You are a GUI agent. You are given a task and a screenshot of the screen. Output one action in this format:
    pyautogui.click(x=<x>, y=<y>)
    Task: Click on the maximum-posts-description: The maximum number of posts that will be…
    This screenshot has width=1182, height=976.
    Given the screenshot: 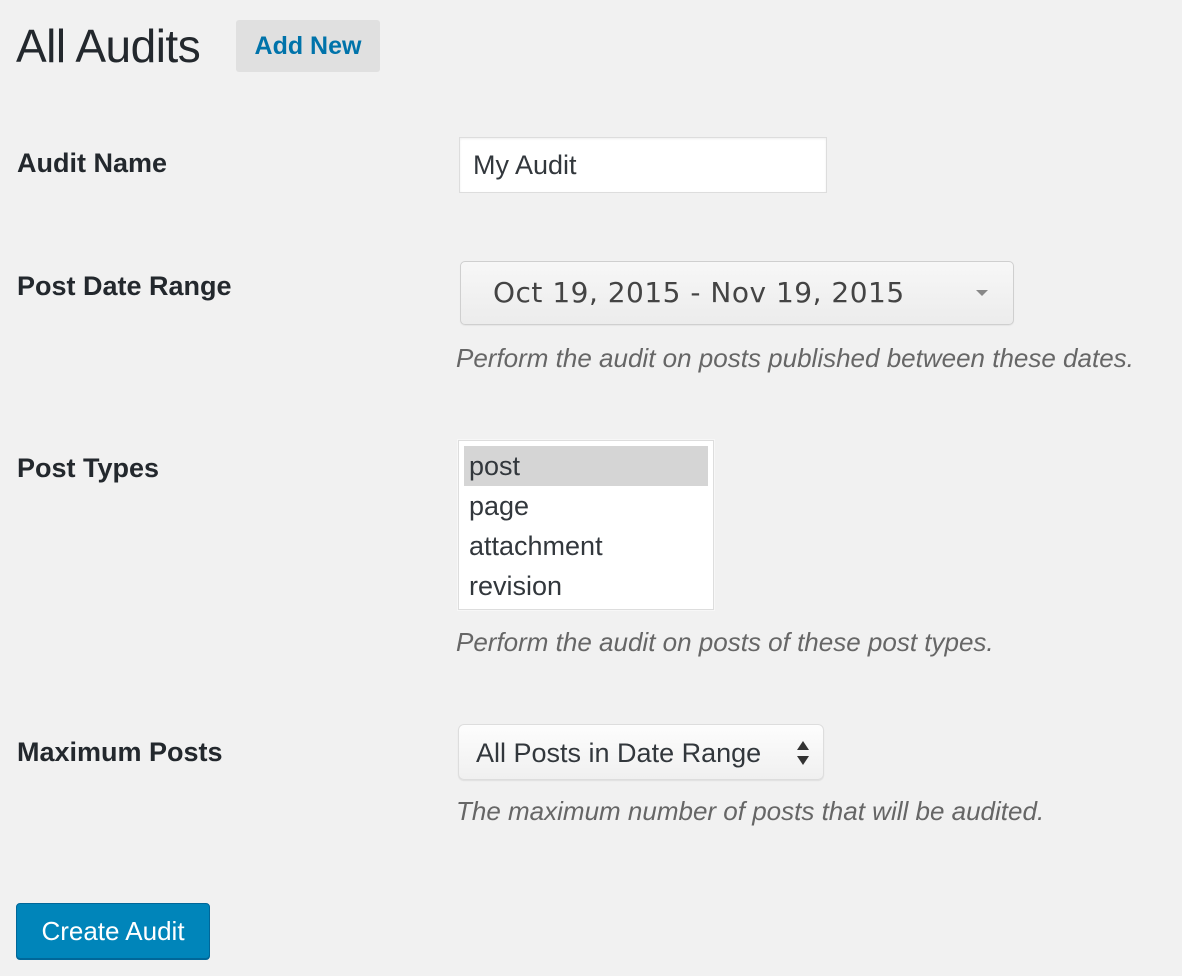 What is the action you would take?
    pyautogui.click(x=750, y=811)
    